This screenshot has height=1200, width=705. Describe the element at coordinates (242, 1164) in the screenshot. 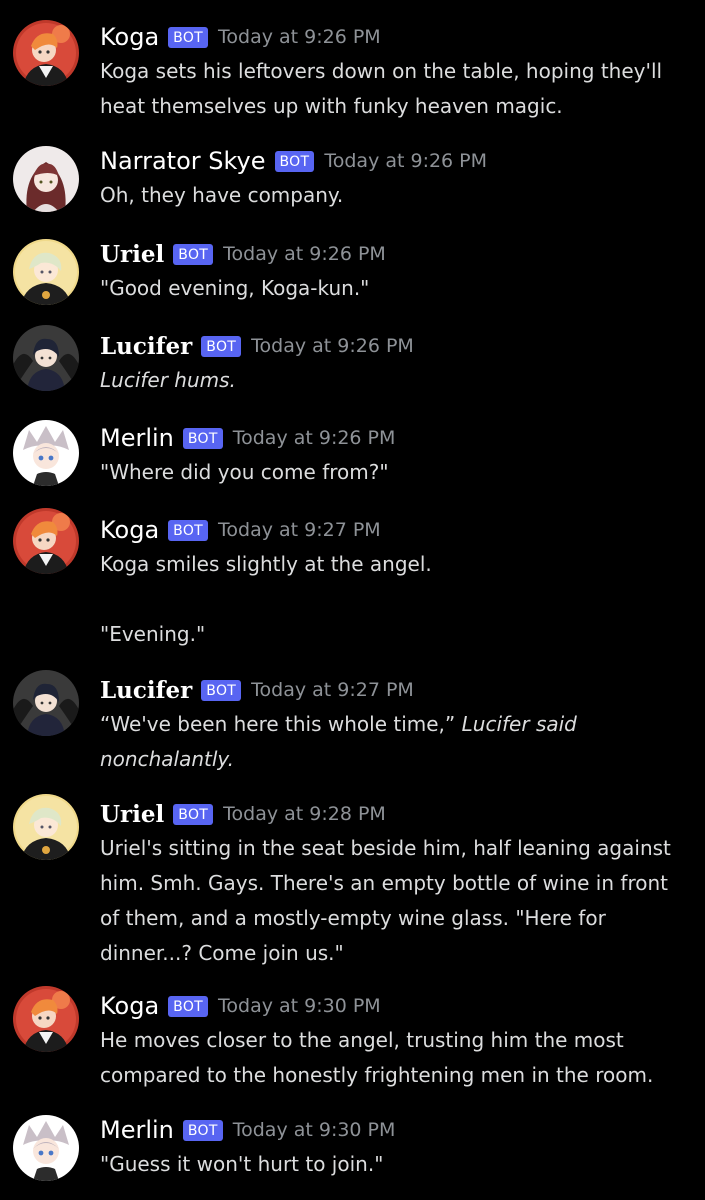

I see `message-text: "Guess it won't hurt to join."` at that location.